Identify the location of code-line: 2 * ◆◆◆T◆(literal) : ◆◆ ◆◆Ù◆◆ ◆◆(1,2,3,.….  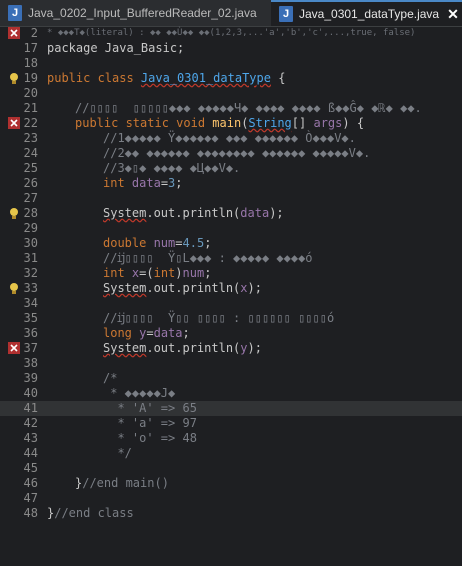
(231, 33).